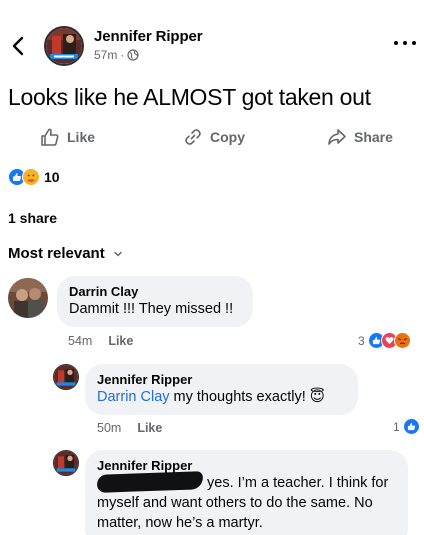 The image size is (424, 535). Describe the element at coordinates (32, 218) in the screenshot. I see `share-count: 1 share` at that location.